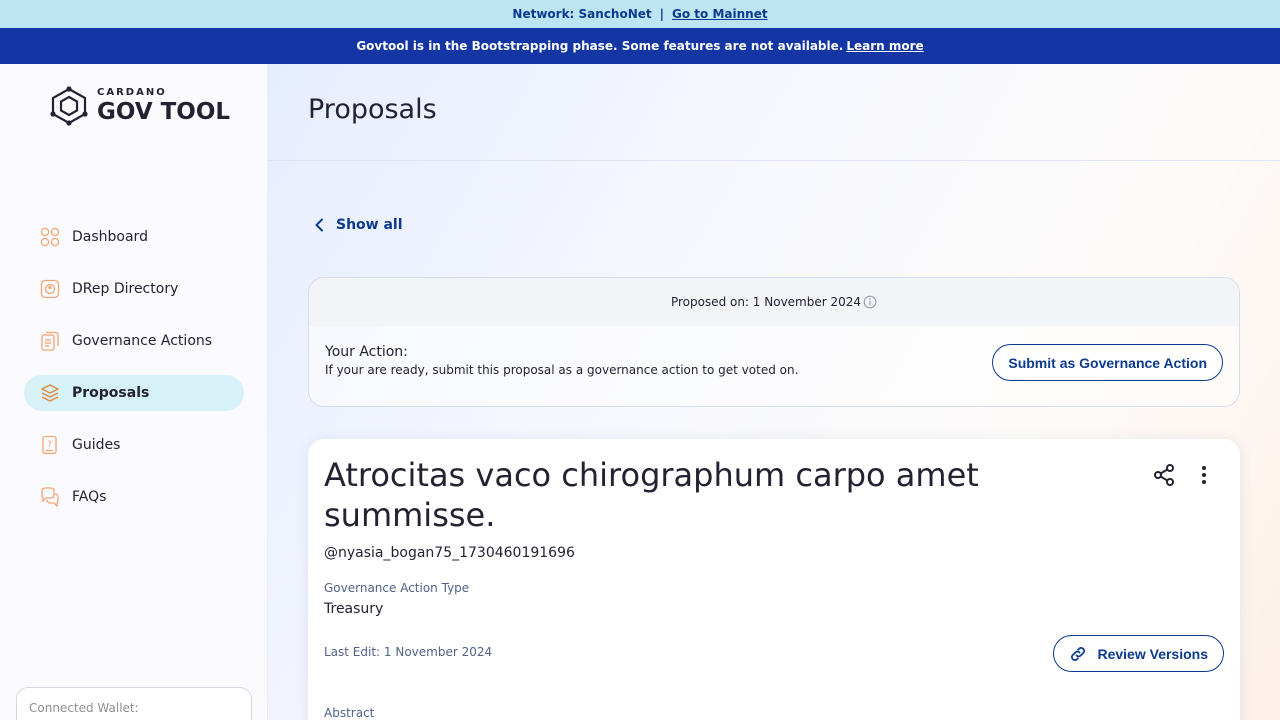 The image size is (1280, 720). What do you see at coordinates (1078, 653) in the screenshot?
I see `link-icon` at bounding box center [1078, 653].